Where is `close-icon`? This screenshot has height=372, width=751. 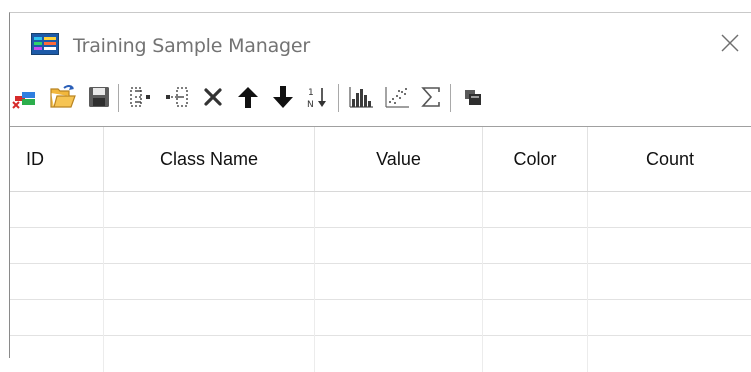
close-icon is located at coordinates (730, 43).